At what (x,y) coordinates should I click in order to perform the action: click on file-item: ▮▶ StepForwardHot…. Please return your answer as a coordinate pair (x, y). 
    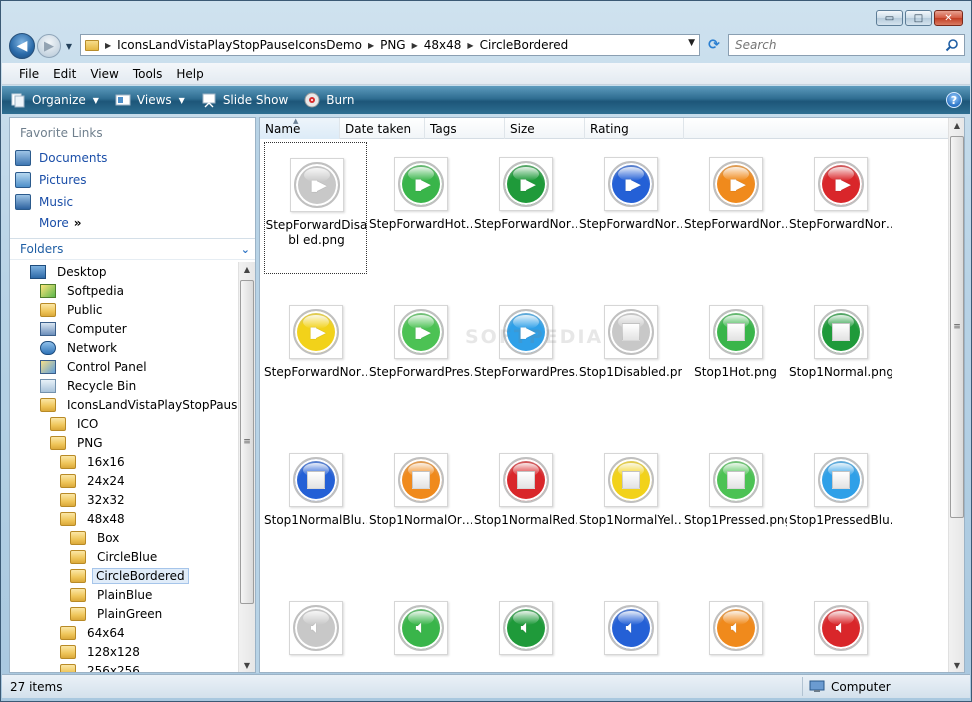
    Looking at the image, I should click on (420, 208).